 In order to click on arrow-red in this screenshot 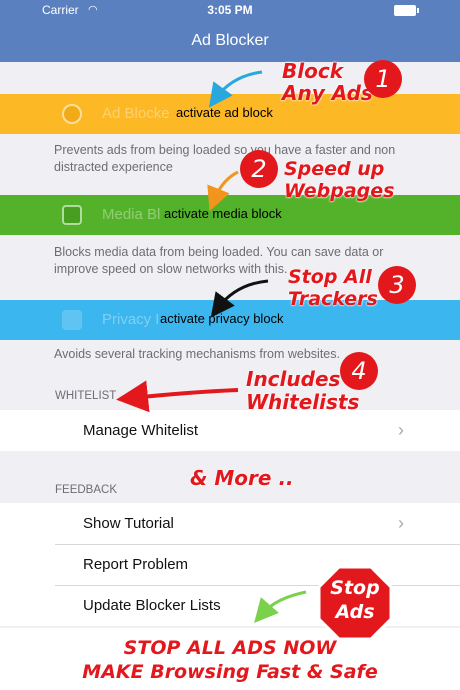, I will do `click(177, 396)`.